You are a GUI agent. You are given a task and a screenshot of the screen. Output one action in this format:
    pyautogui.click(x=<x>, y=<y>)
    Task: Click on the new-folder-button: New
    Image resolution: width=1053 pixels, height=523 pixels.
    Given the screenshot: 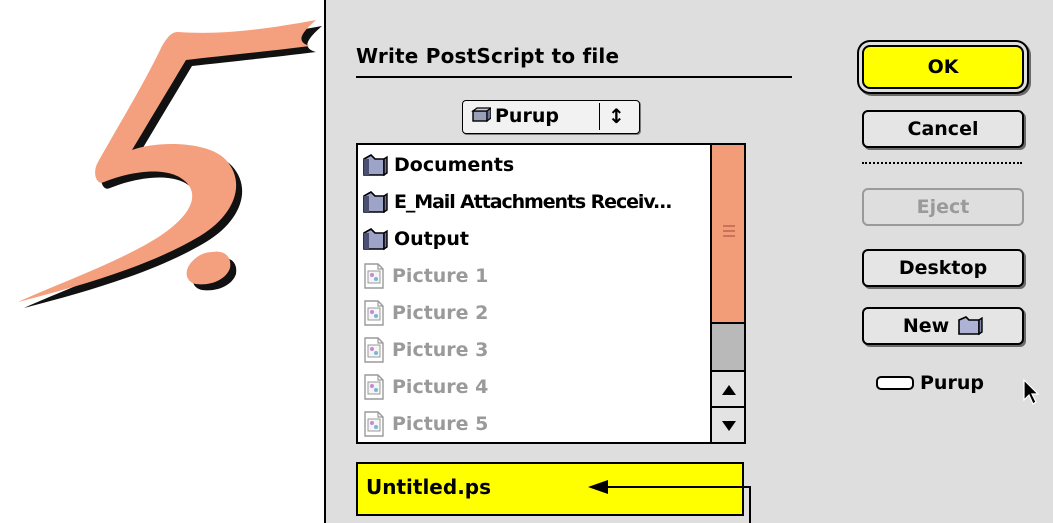 What is the action you would take?
    pyautogui.click(x=943, y=326)
    